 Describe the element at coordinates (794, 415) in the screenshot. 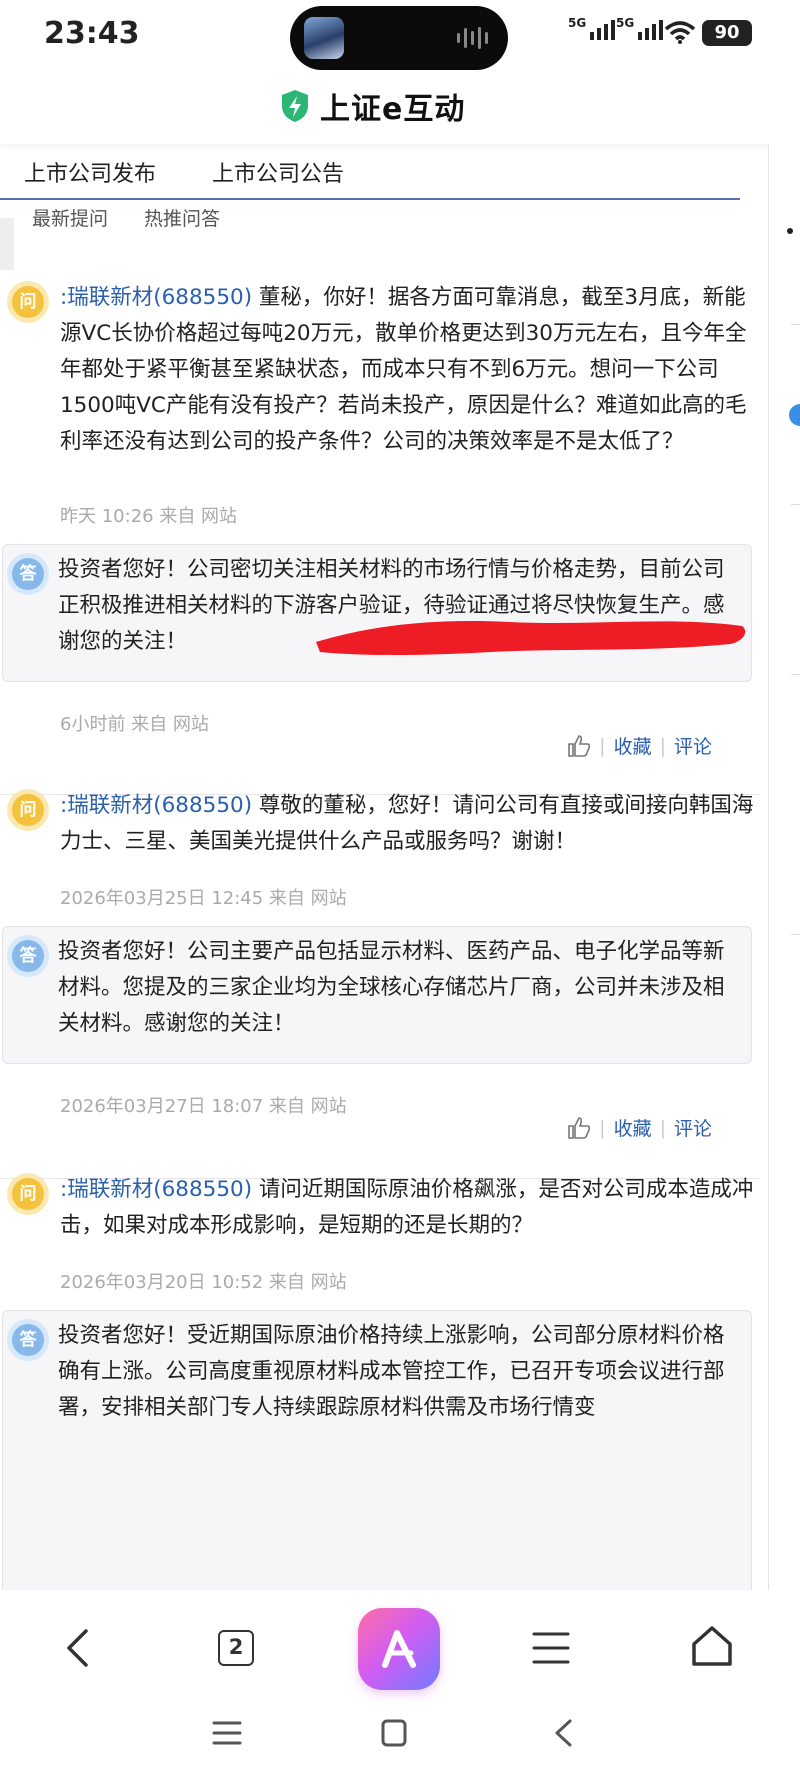

I see `side-toggle-icon` at that location.